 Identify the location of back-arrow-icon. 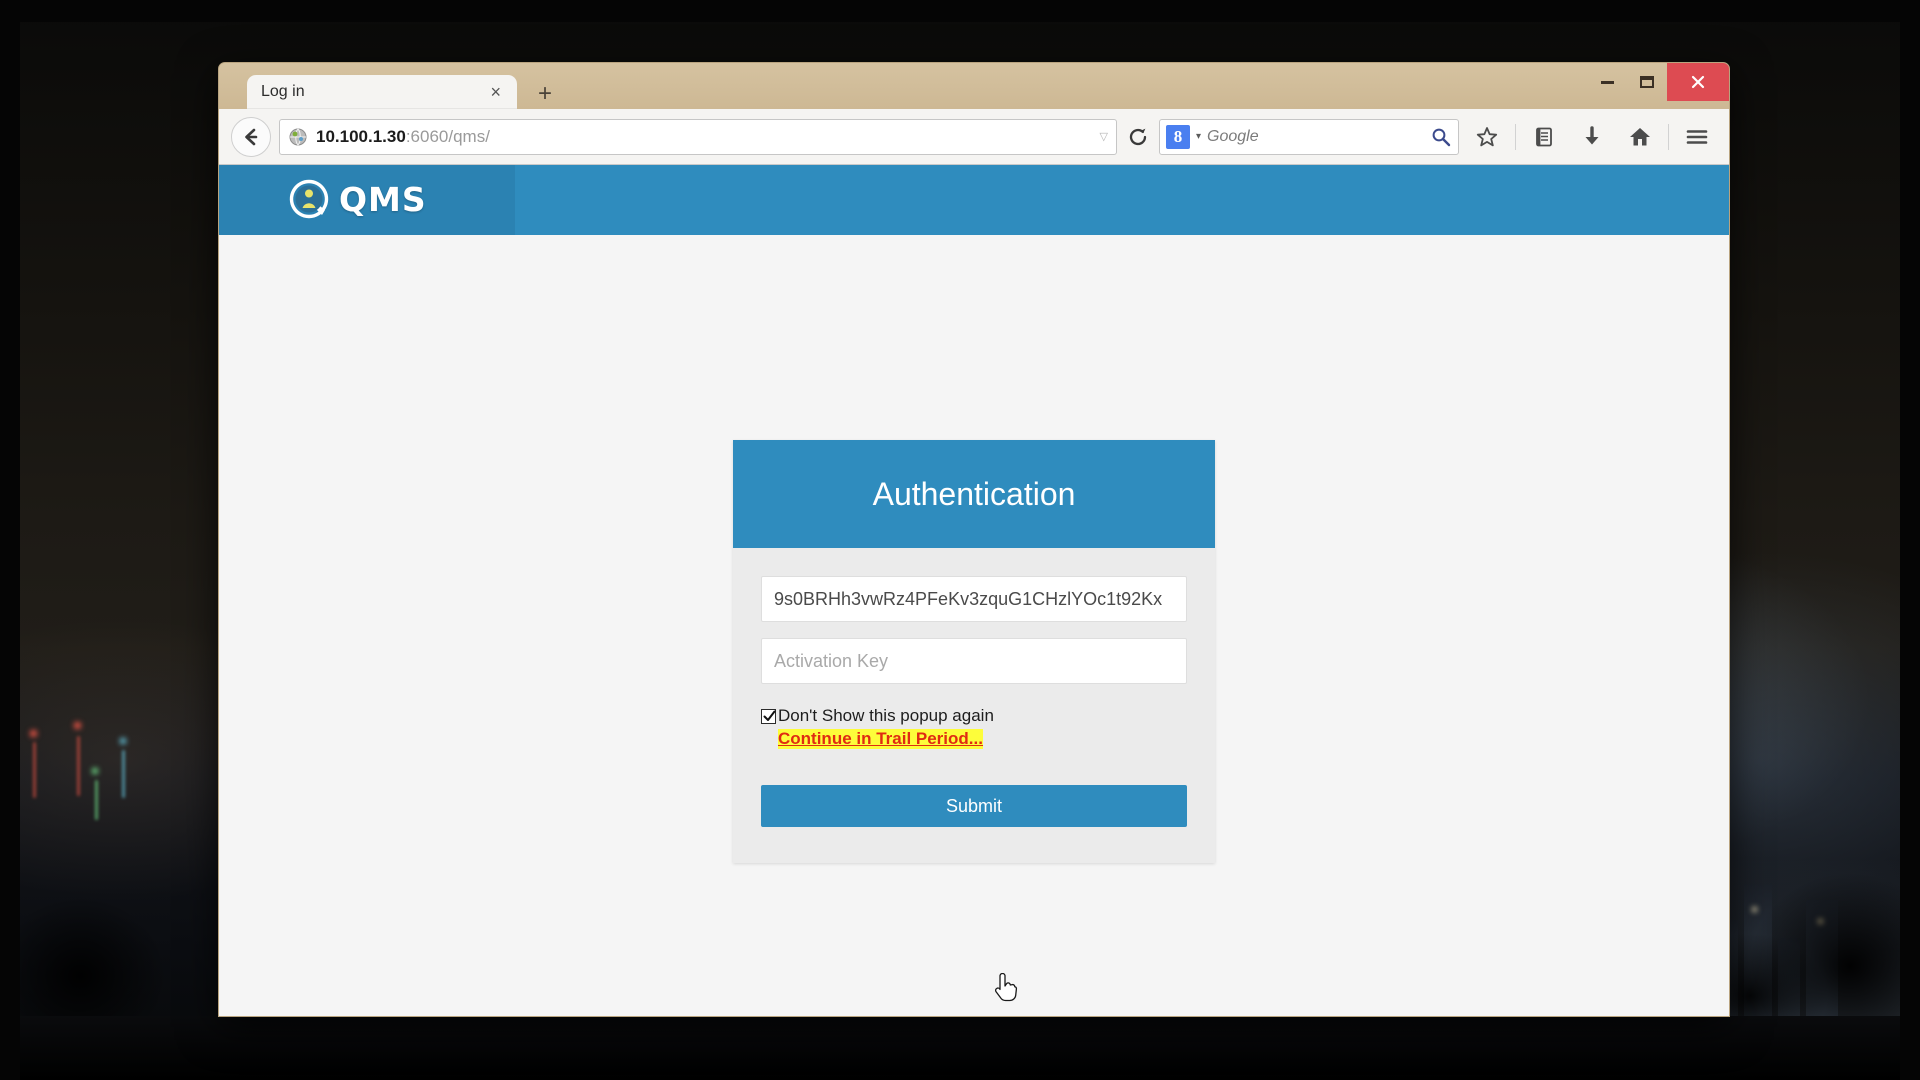
(251, 136).